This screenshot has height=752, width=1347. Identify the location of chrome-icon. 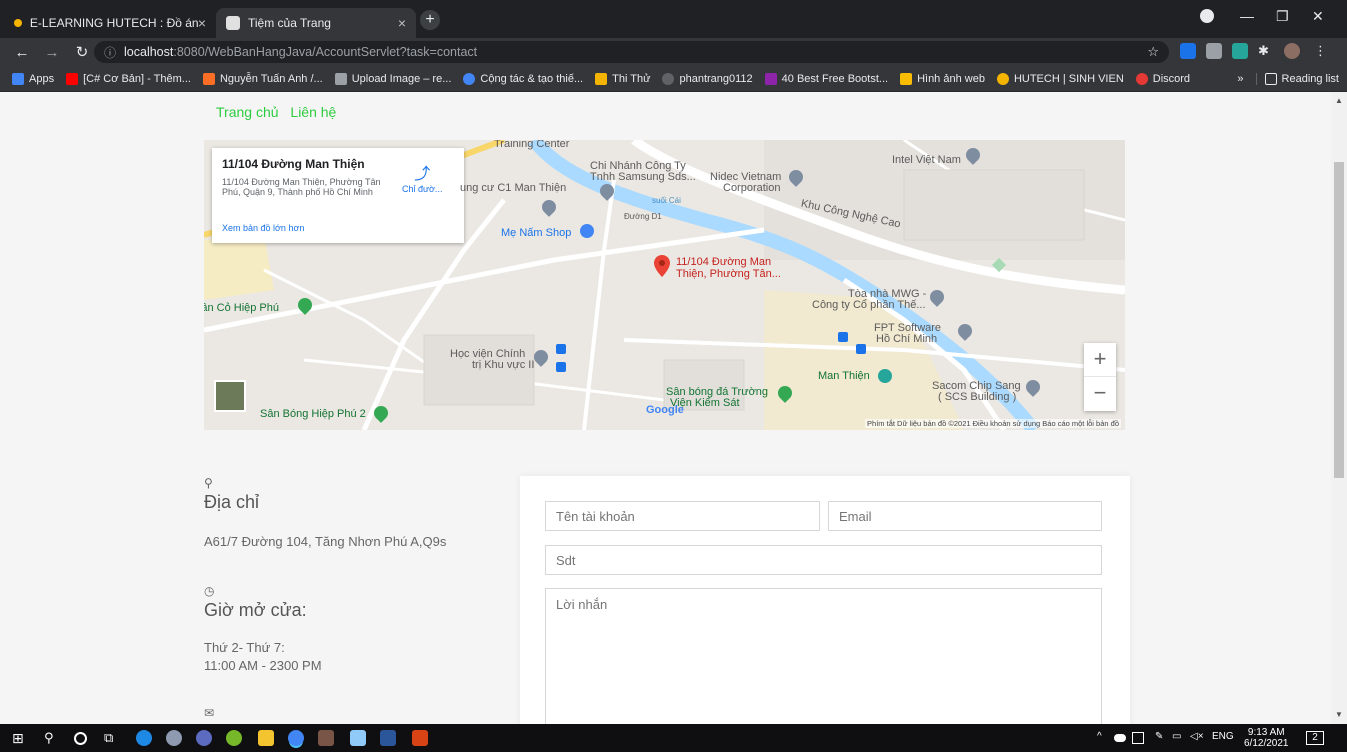
(296, 738).